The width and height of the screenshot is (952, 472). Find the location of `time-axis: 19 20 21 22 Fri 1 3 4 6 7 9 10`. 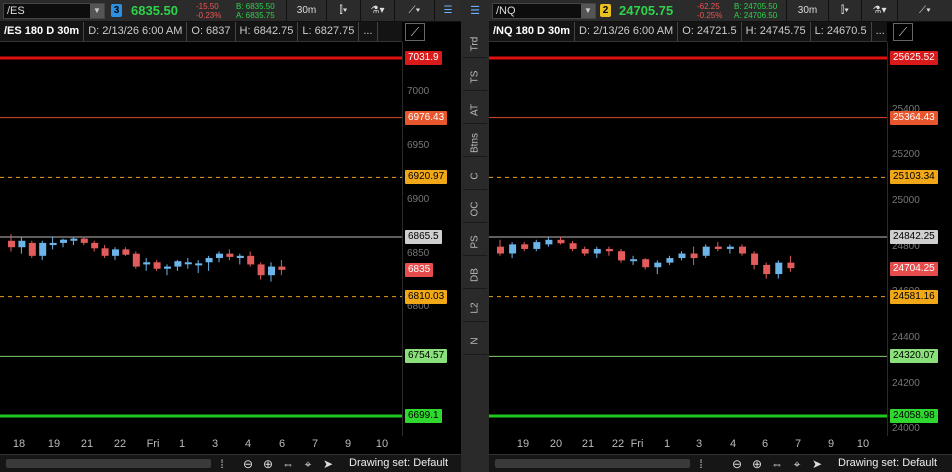

time-axis: 19 20 21 22 Fri 1 3 4 6 7 9 10 is located at coordinates (688, 445).